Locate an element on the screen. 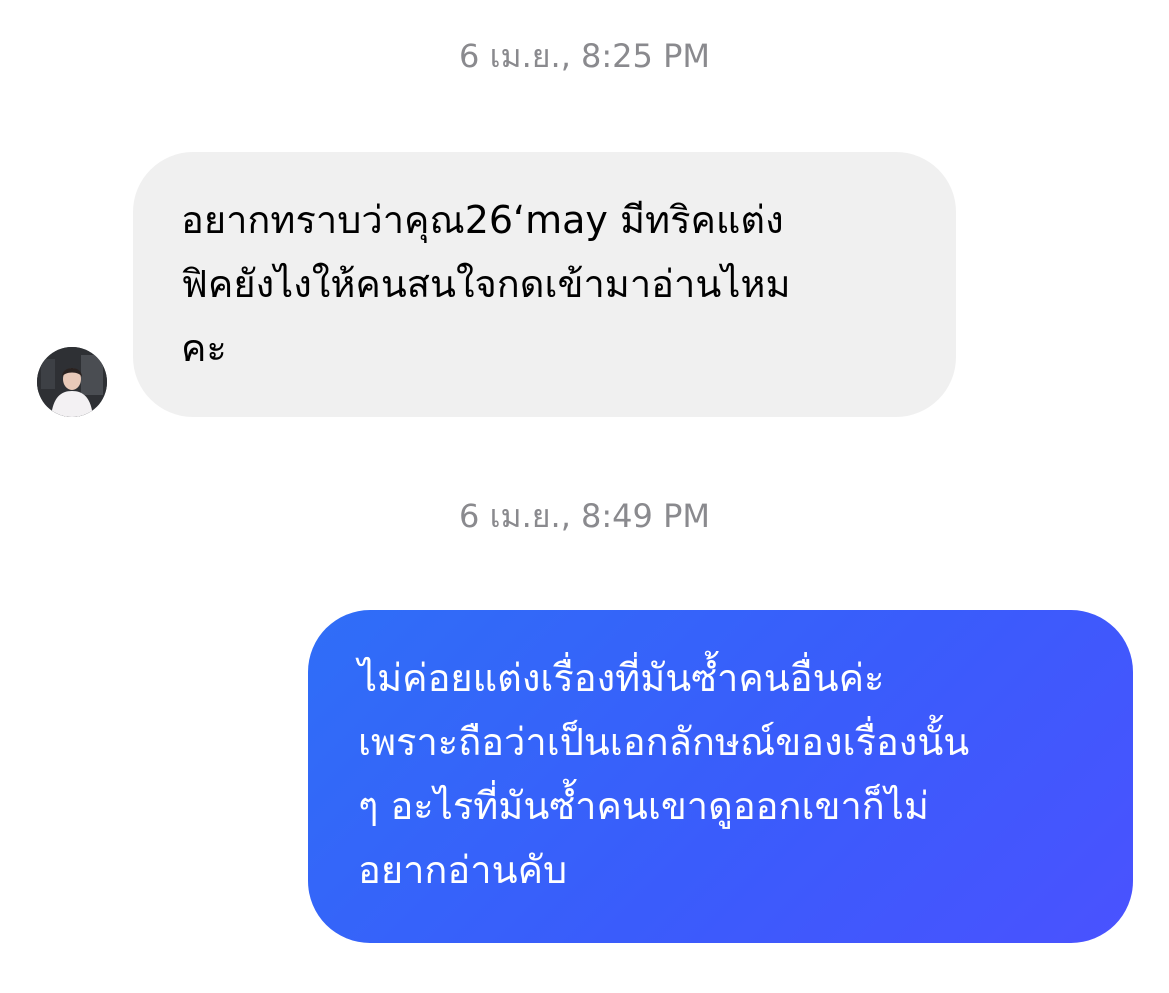 The height and width of the screenshot is (993, 1169). sender-avatar is located at coordinates (72, 382).